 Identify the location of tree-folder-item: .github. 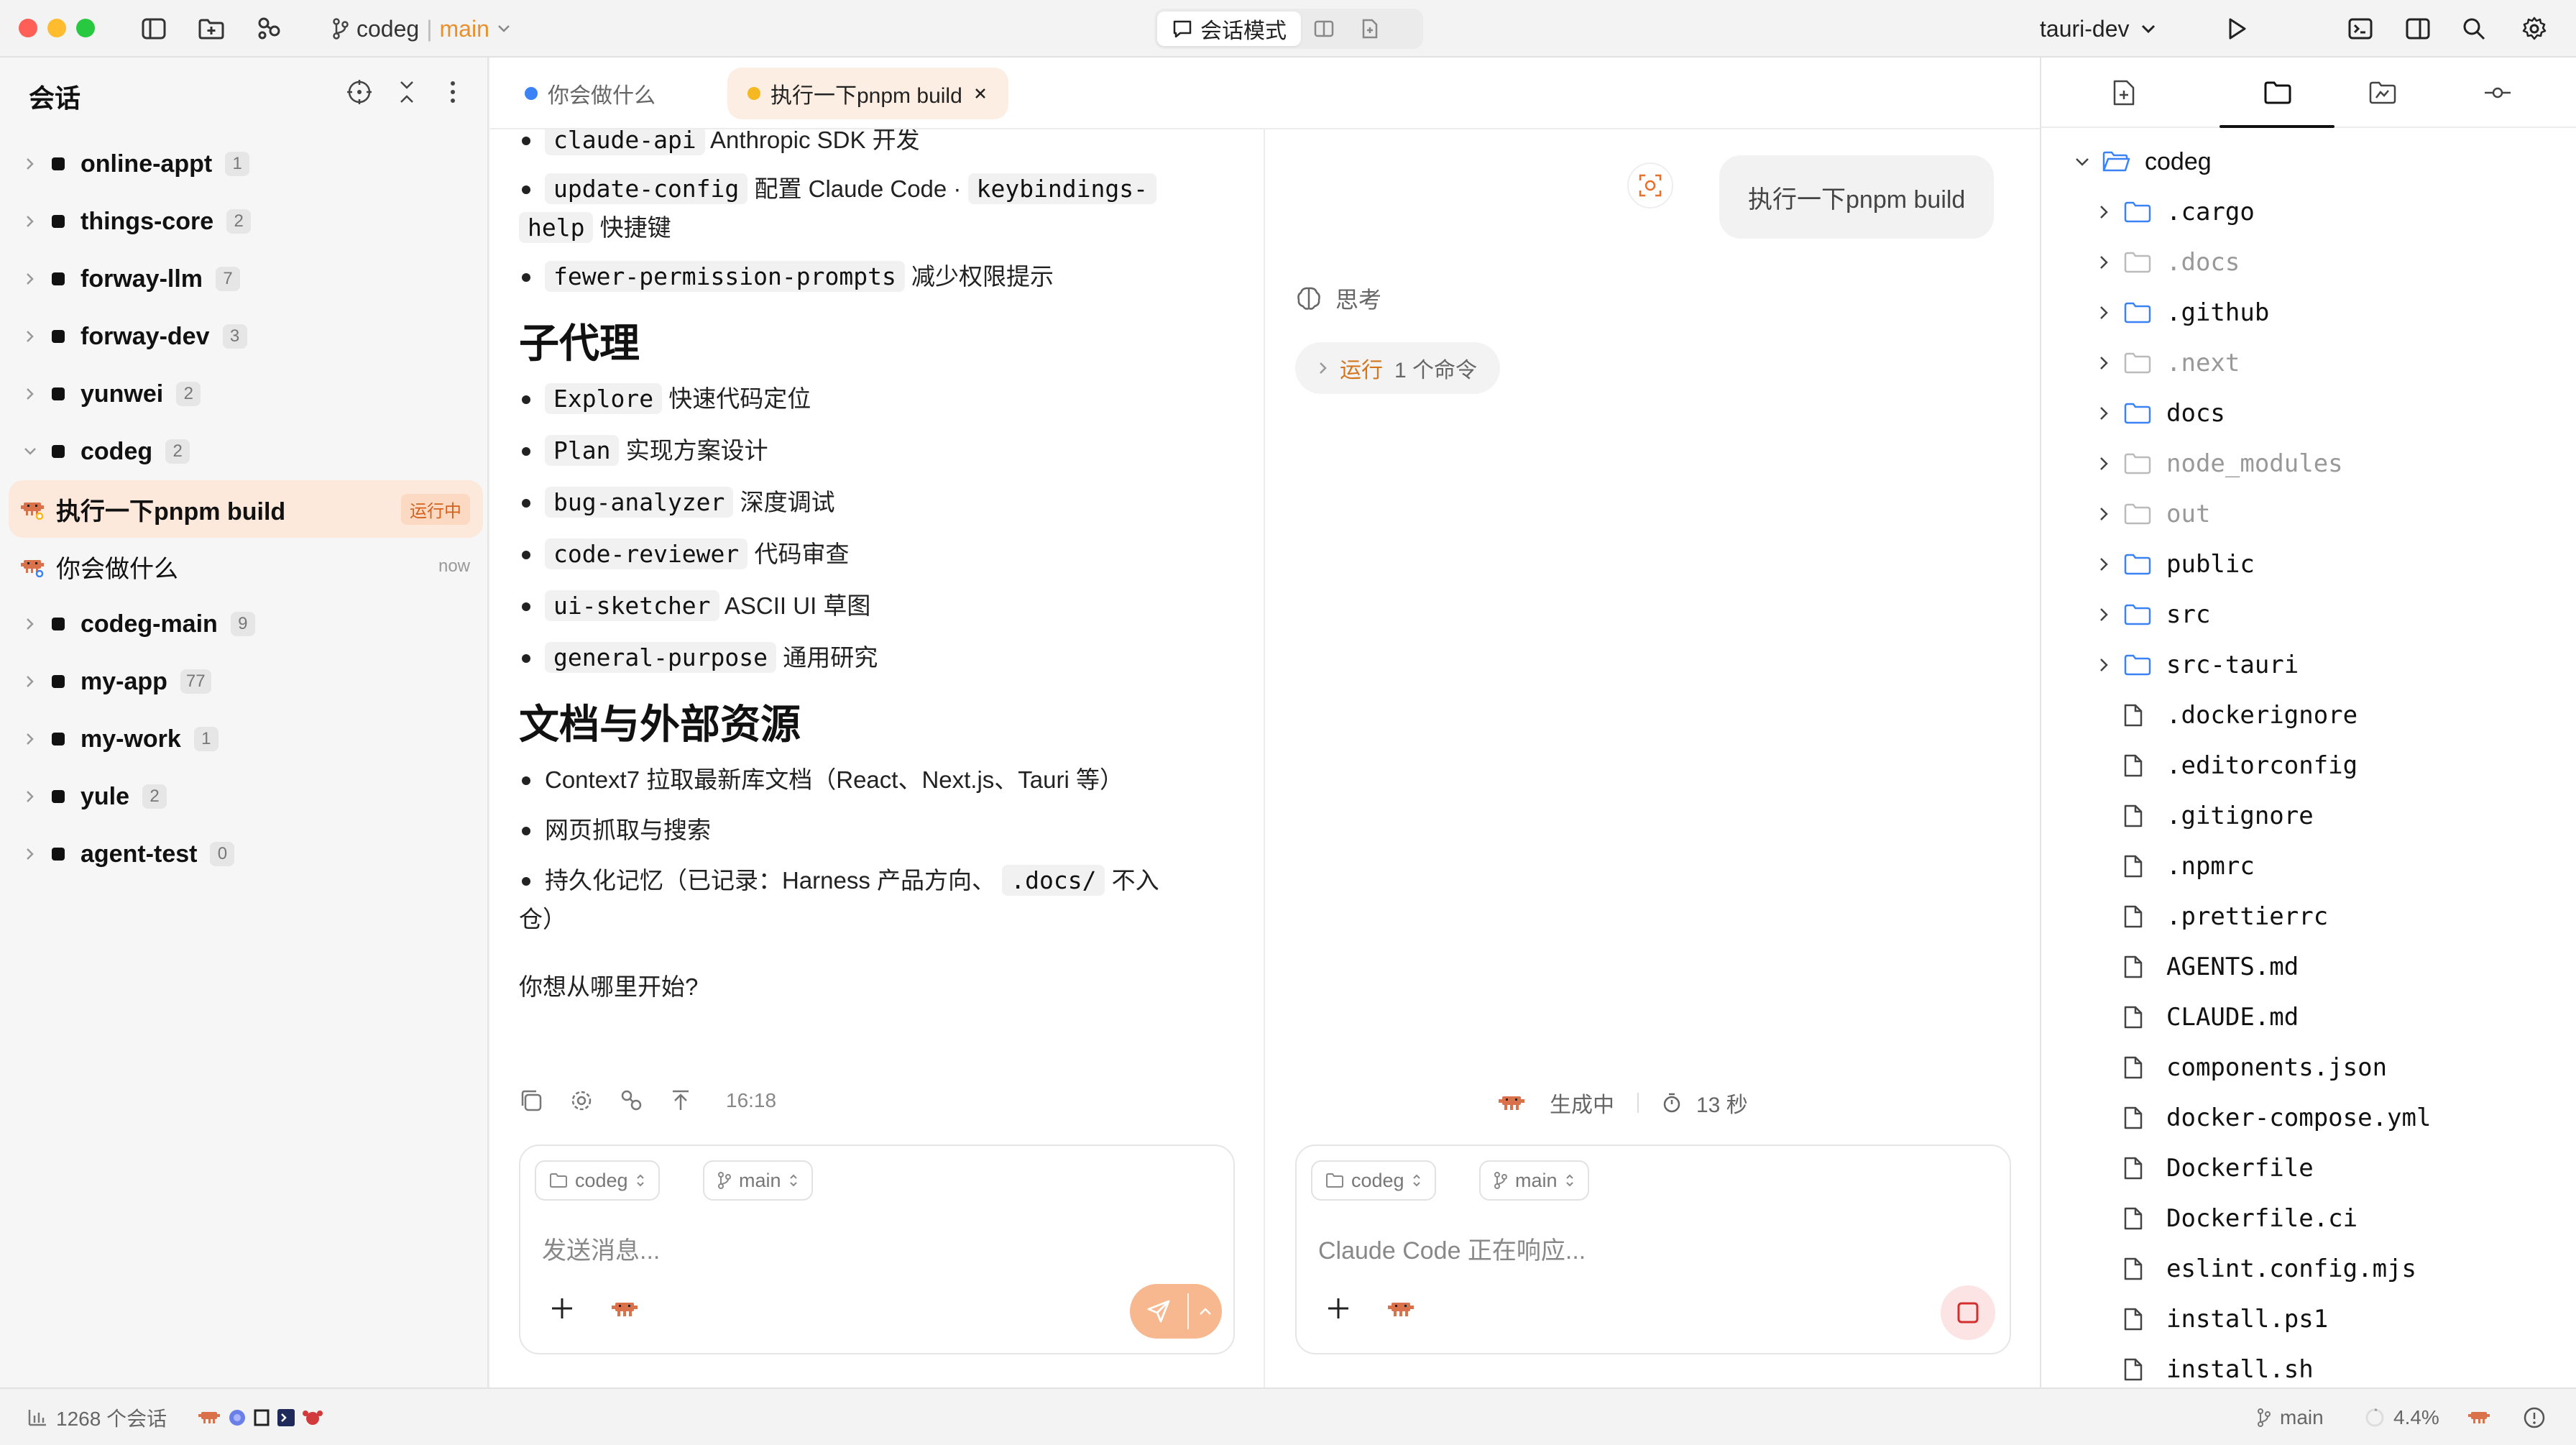
(2314, 313).